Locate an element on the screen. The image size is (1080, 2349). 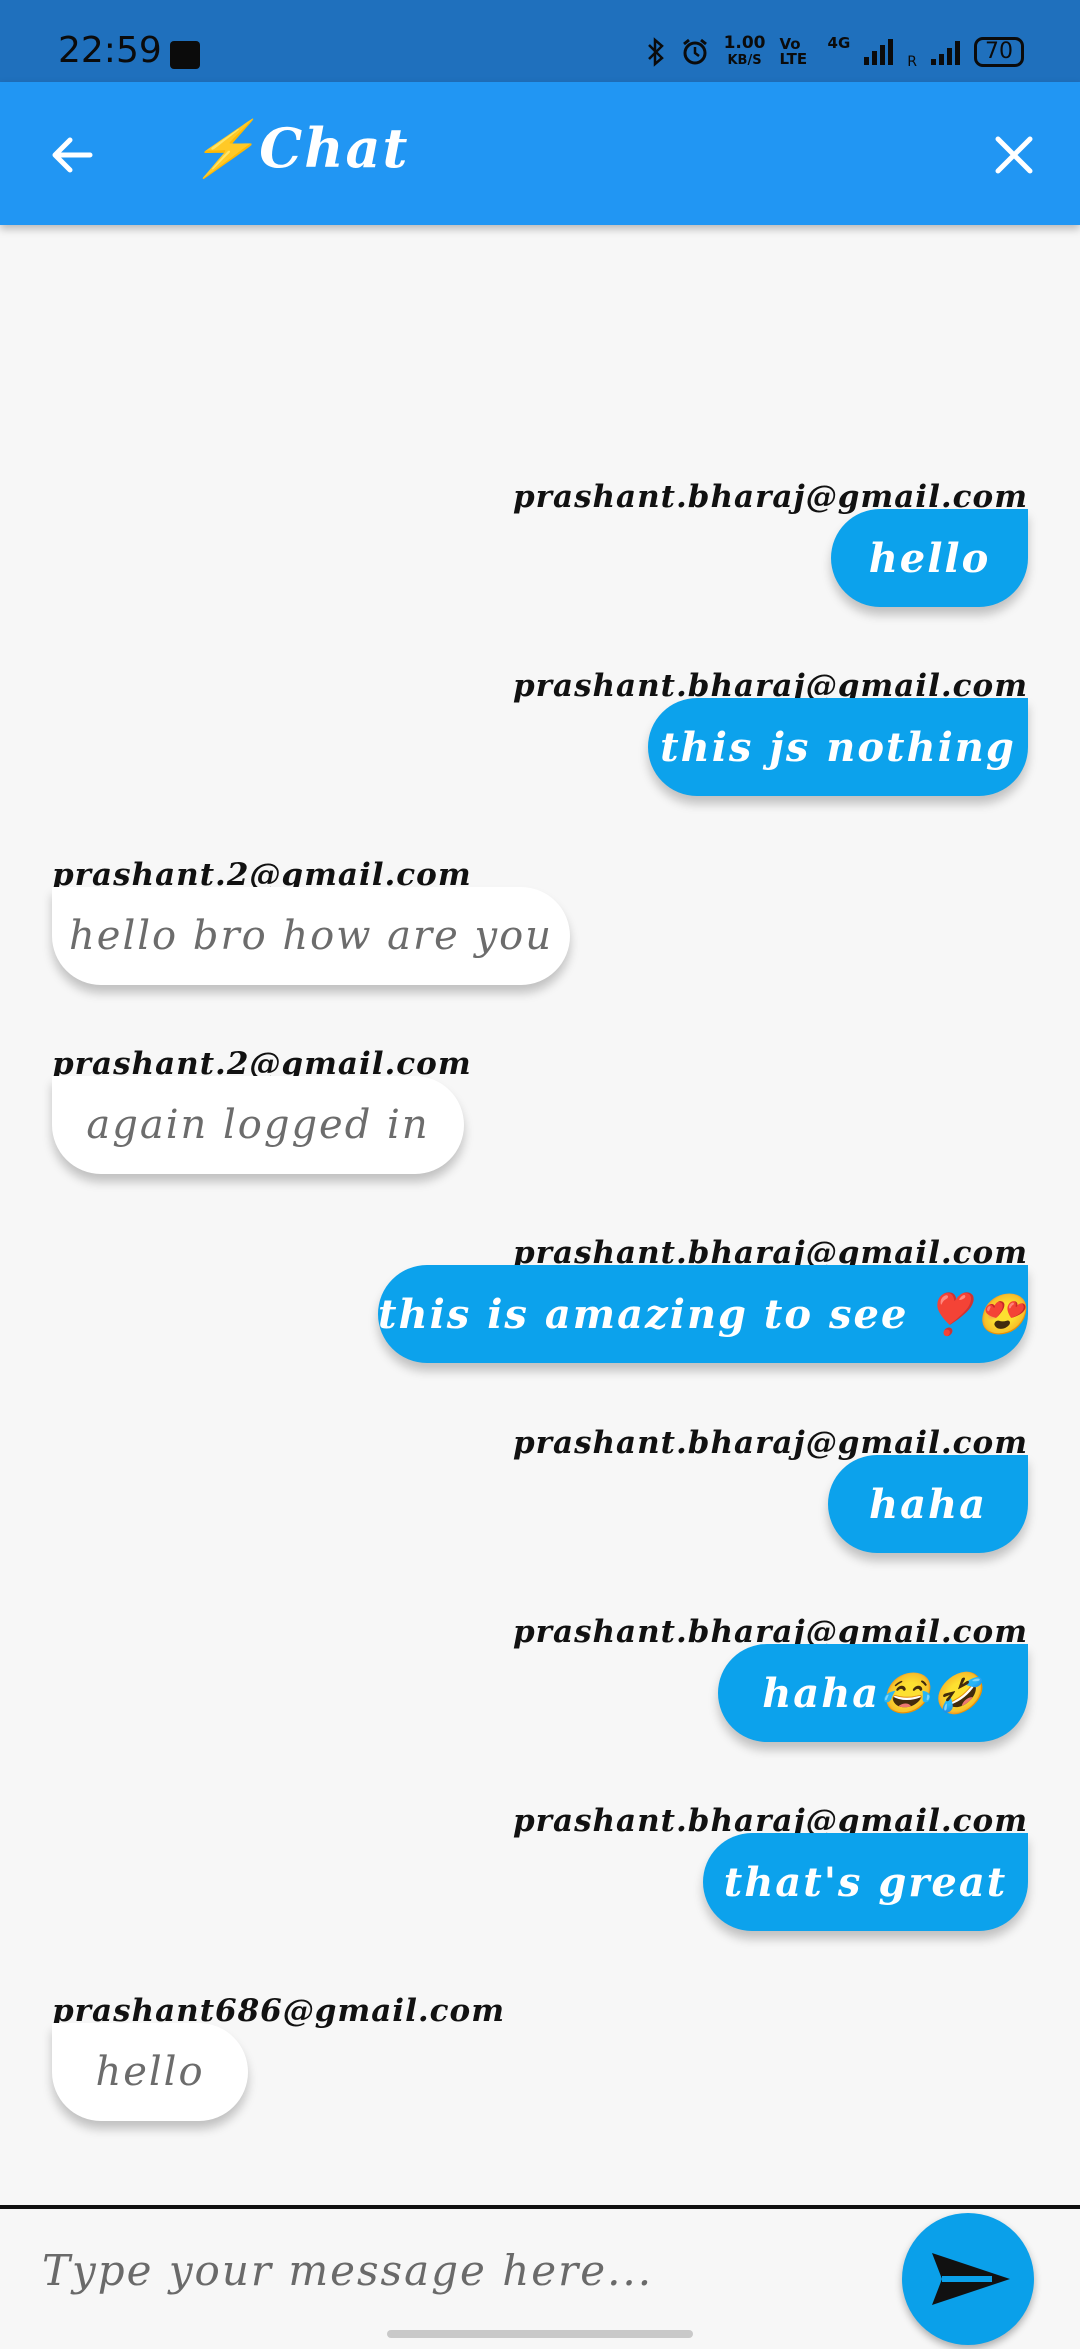
message-input is located at coordinates (462, 2270).